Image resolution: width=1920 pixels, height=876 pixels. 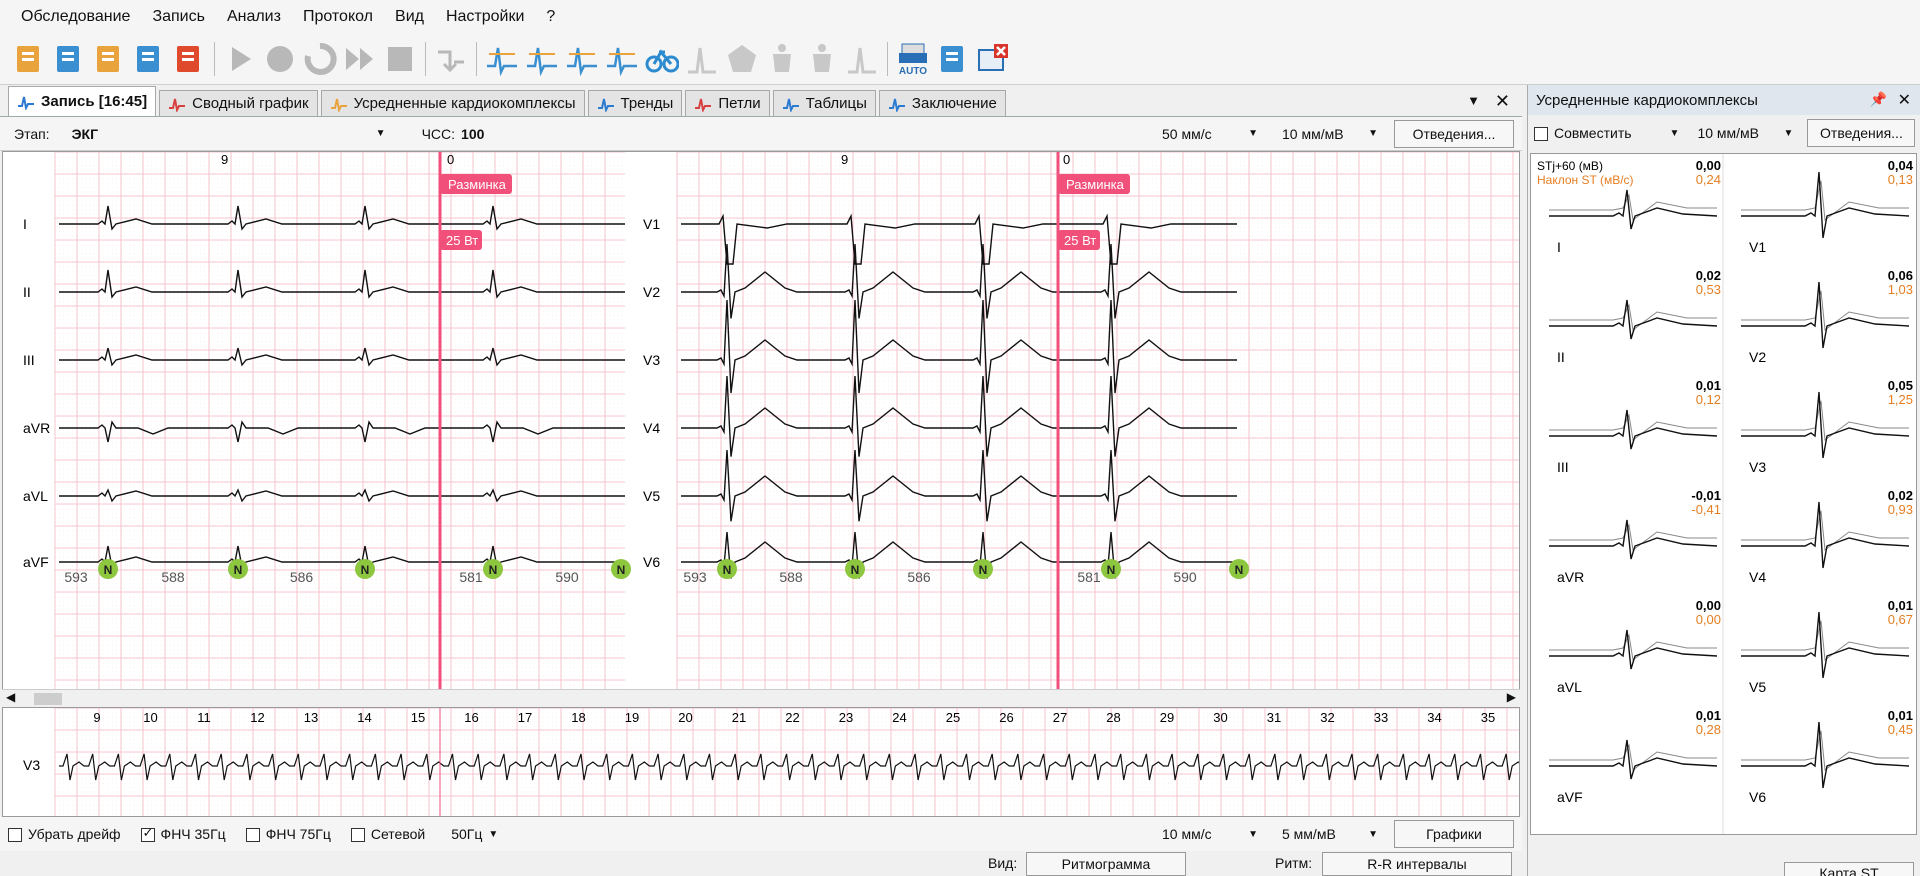 I want to click on combine-checkbox: Совместить, so click(x=1583, y=133).